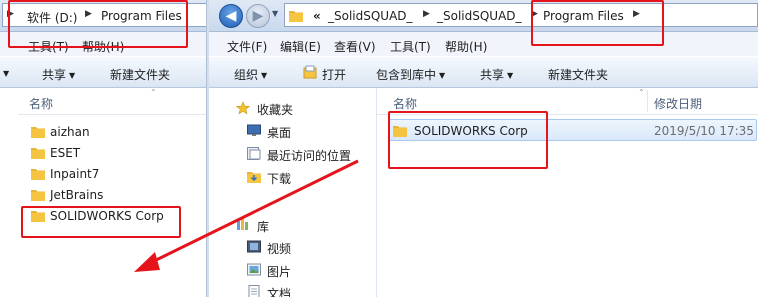 This screenshot has width=758, height=297. Describe the element at coordinates (246, 215) in the screenshot. I see `annotation-arrow` at that location.